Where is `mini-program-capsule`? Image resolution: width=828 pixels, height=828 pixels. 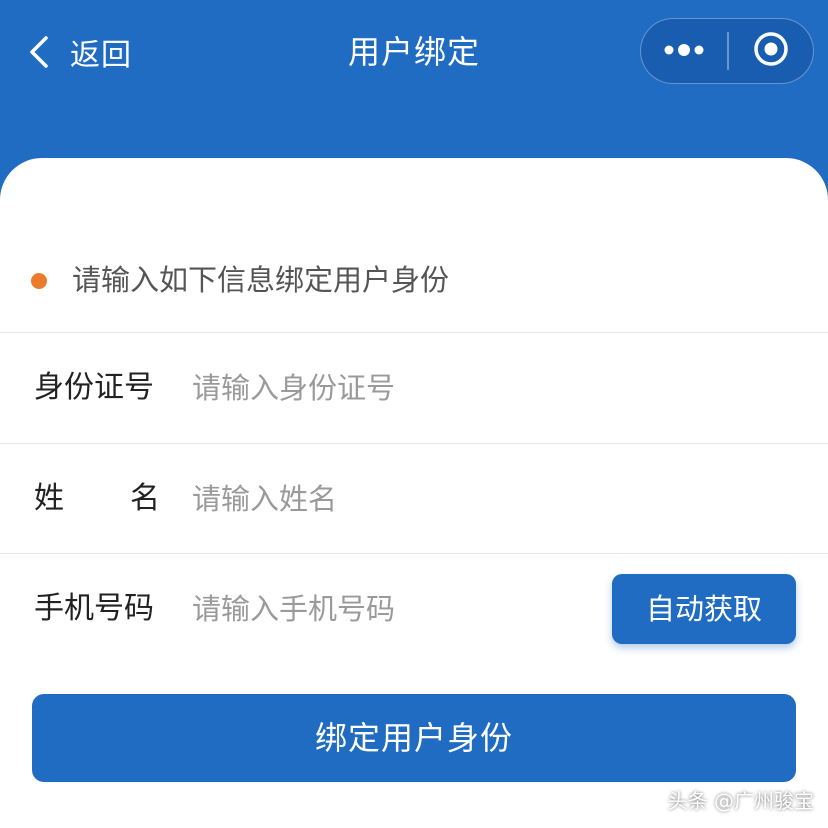
mini-program-capsule is located at coordinates (727, 51).